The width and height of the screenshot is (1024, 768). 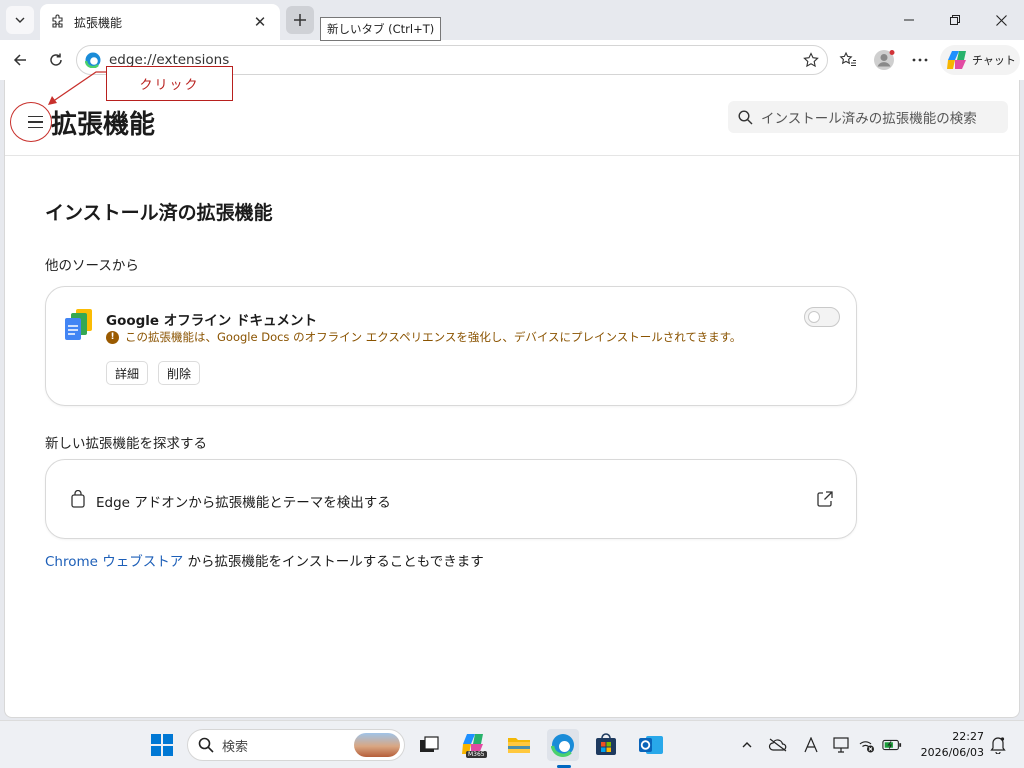 I want to click on extension-name: Google オフライン ドキュメント, so click(x=211, y=321).